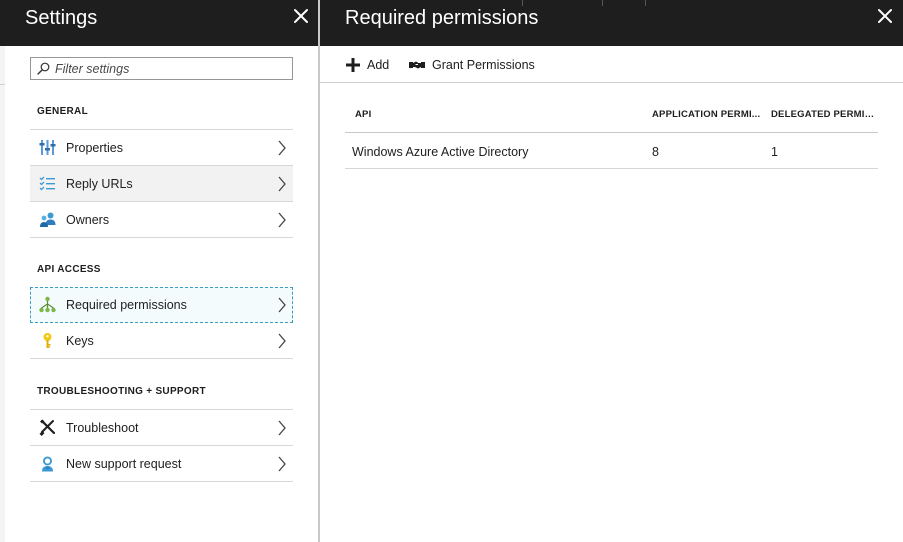 This screenshot has width=903, height=542. Describe the element at coordinates (80, 341) in the screenshot. I see `menu-item-label: Keys` at that location.